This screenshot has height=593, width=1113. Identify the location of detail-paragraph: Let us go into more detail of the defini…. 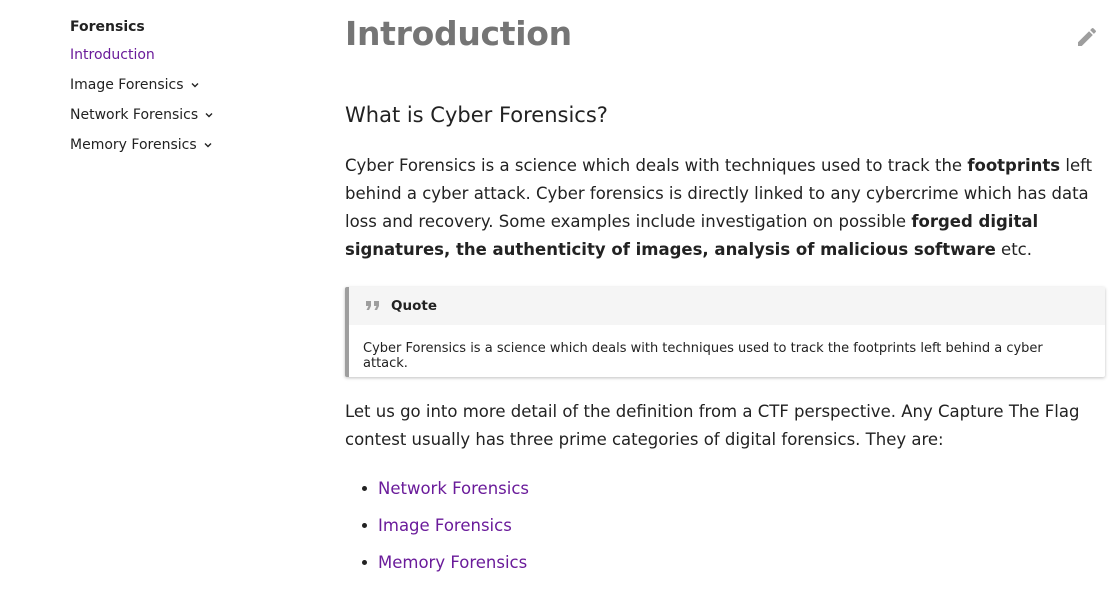
(712, 425).